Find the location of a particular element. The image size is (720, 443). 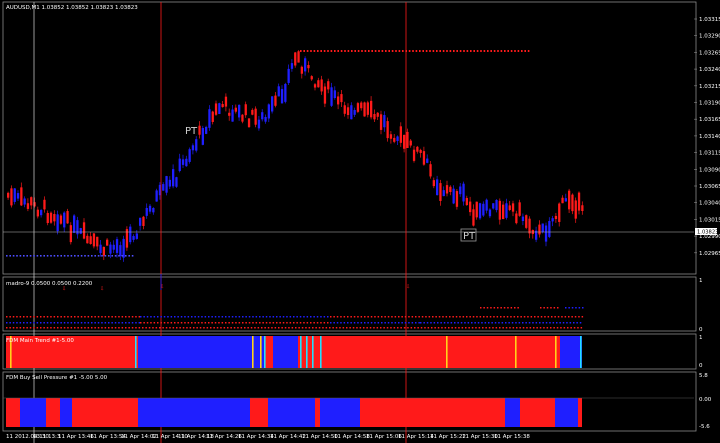

trend-stripe is located at coordinates (265, 352).